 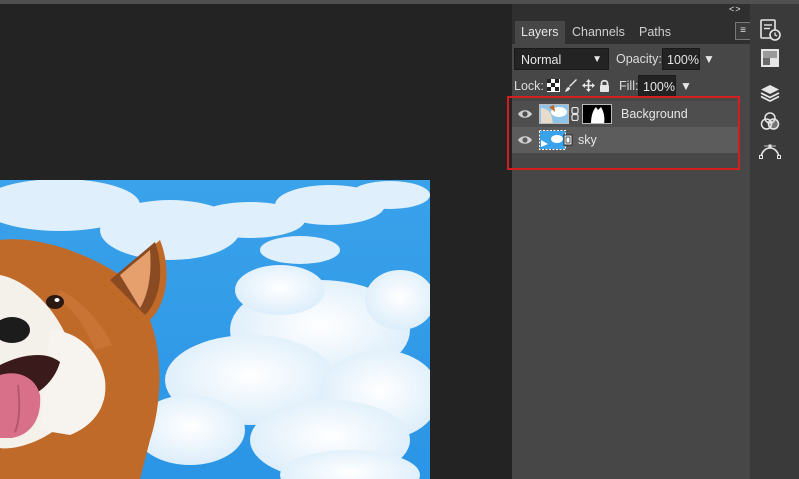 I want to click on paths-icon, so click(x=770, y=150).